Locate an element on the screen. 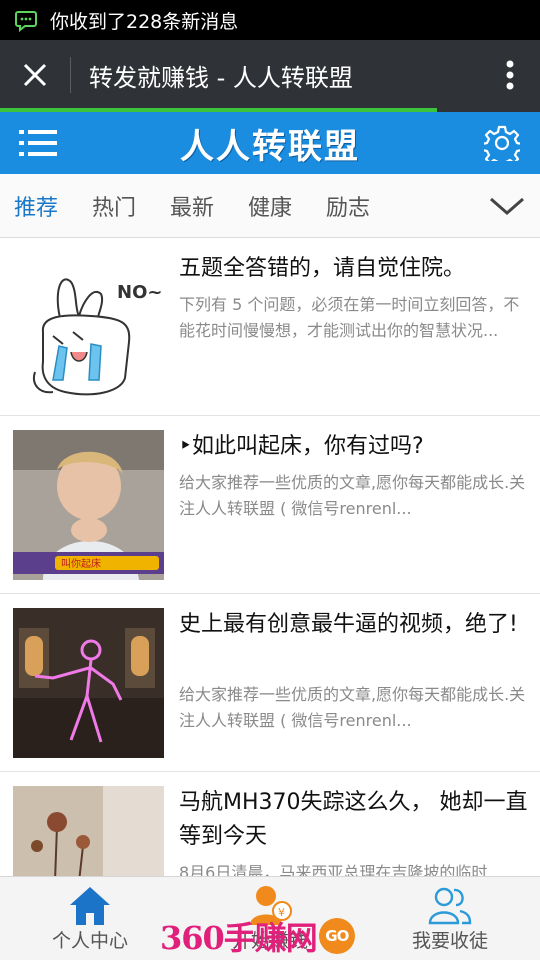 Image resolution: width=540 pixels, height=960 pixels. thumbnail-caption: NO~ is located at coordinates (139, 292).